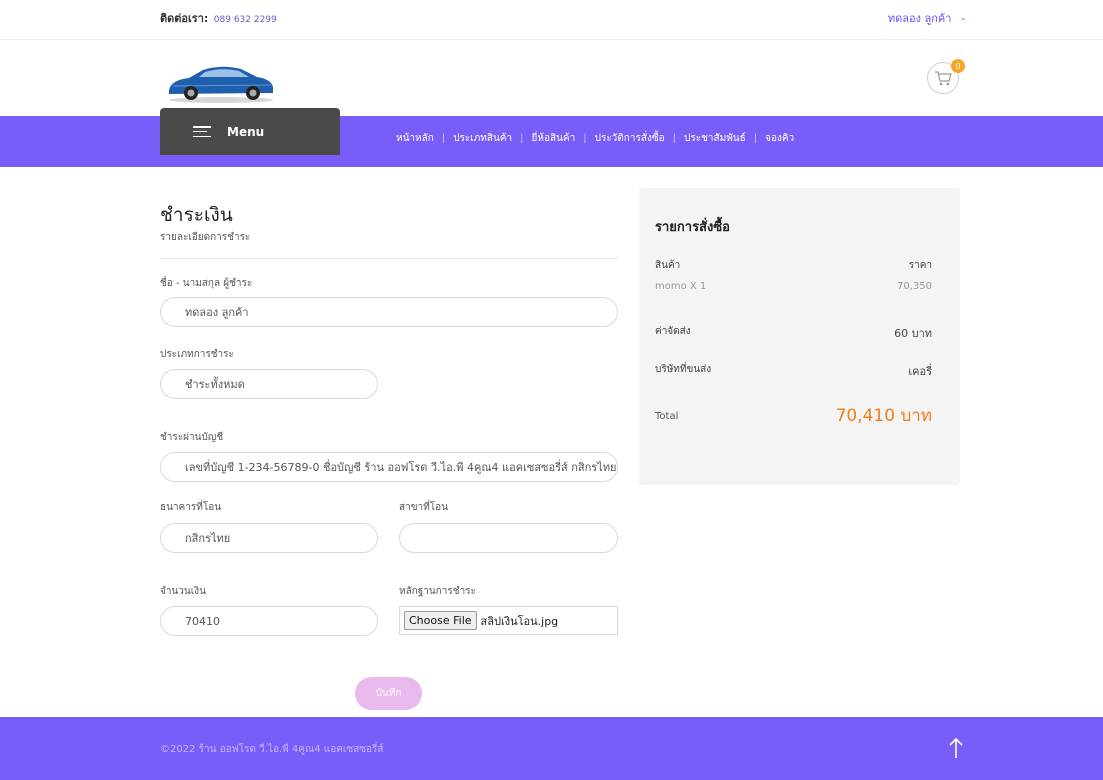  I want to click on cart-icon, so click(943, 78).